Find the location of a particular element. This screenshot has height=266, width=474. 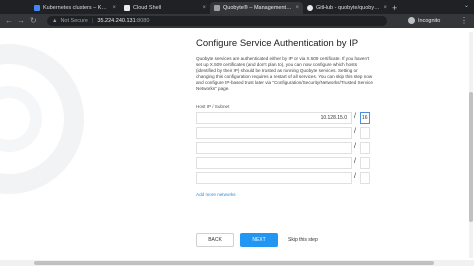

kubernetes-favicon-icon is located at coordinates (37, 8).